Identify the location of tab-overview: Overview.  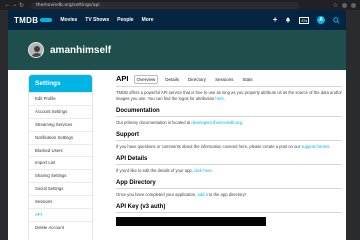
(146, 79).